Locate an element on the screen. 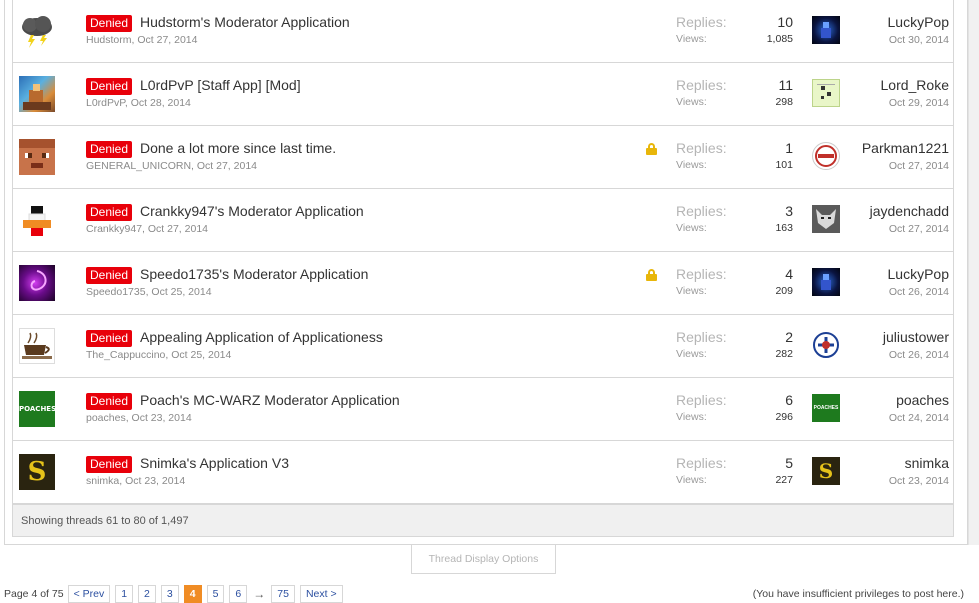 The image size is (979, 603). page-skip-arrow-icon: → is located at coordinates (259, 594).